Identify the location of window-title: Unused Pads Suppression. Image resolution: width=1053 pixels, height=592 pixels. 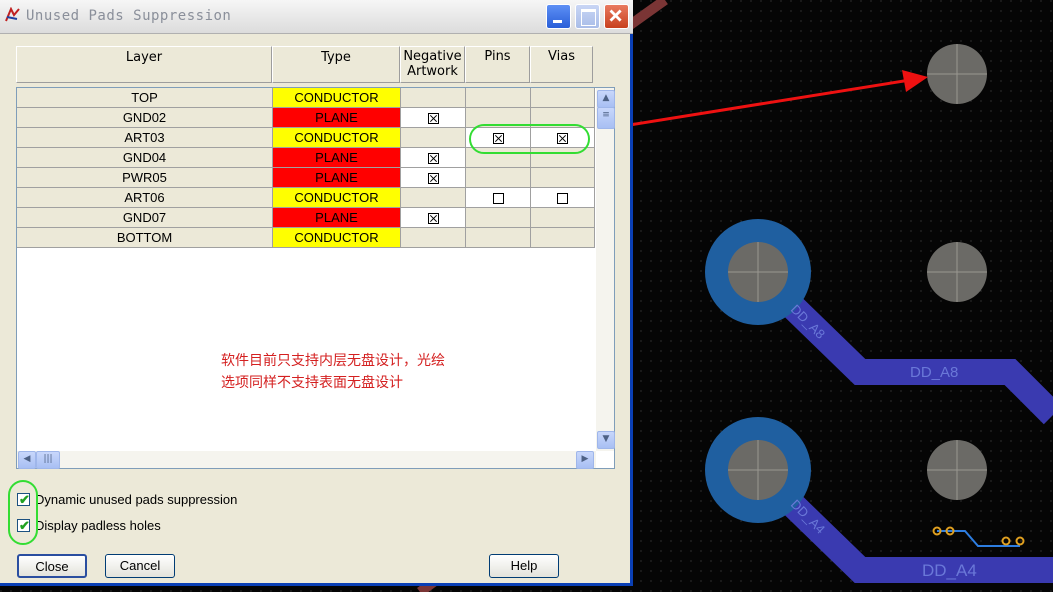
(129, 16).